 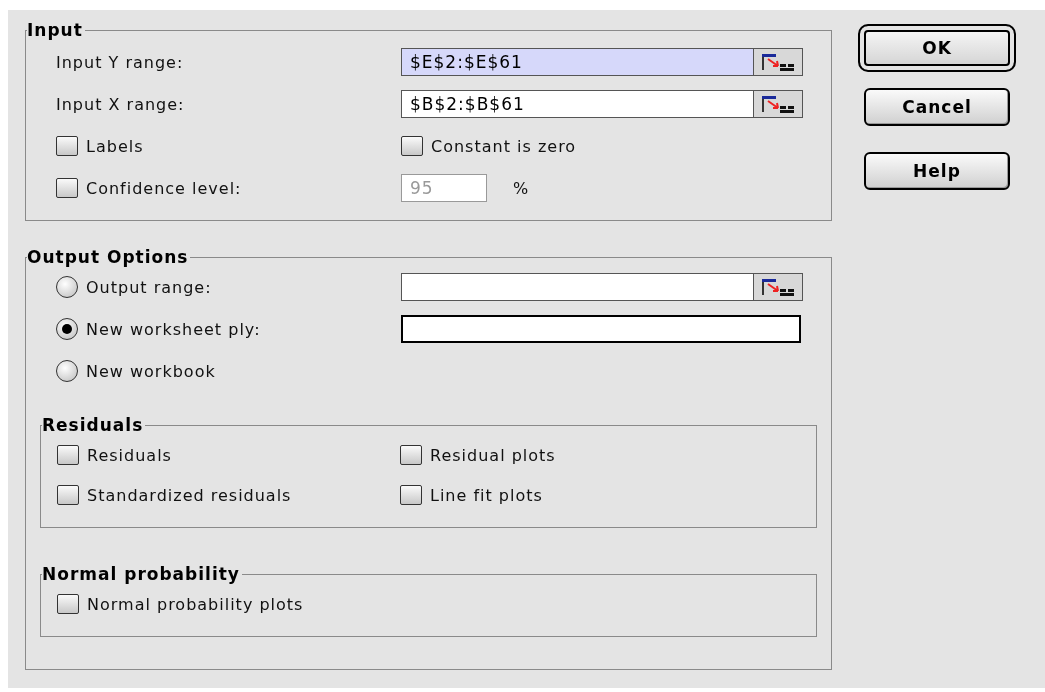 I want to click on checkbox-label: Labels, so click(x=115, y=146).